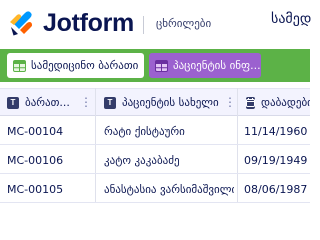  What do you see at coordinates (291, 19) in the screenshot?
I see `page-title: სამედ` at bounding box center [291, 19].